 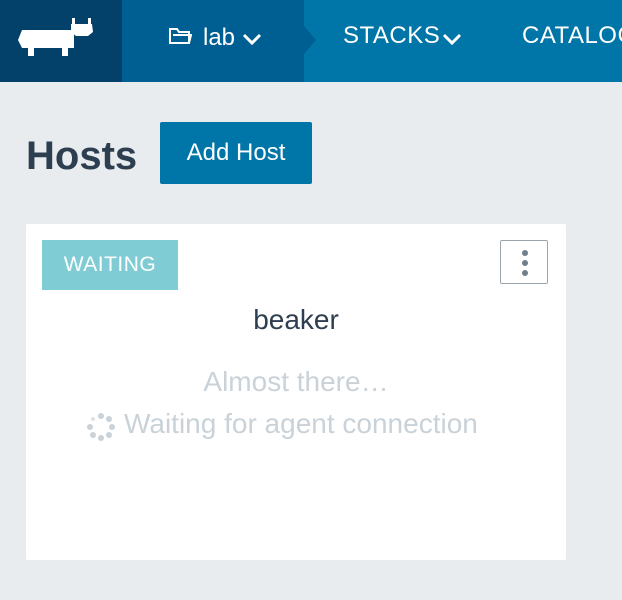 I want to click on logo, so click(x=61, y=41).